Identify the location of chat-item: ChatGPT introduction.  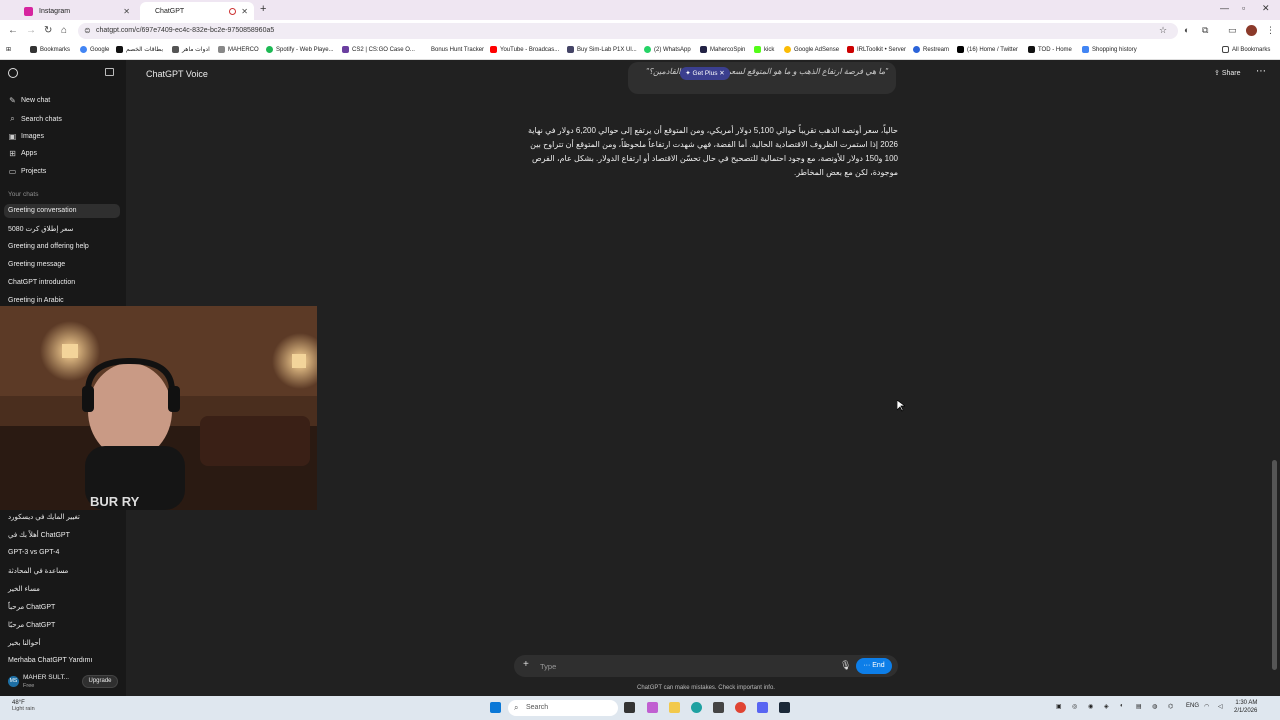
(41, 282).